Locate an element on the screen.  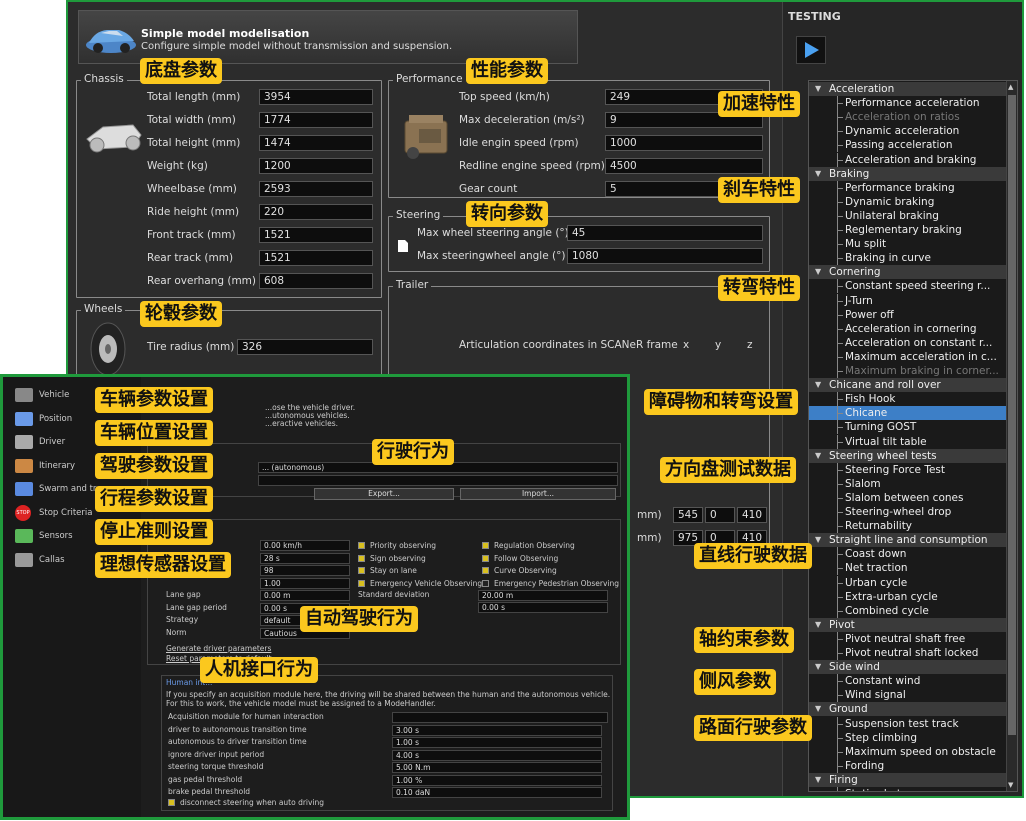
generate-params-link: Generate driver parameters is located at coordinates (218, 648).